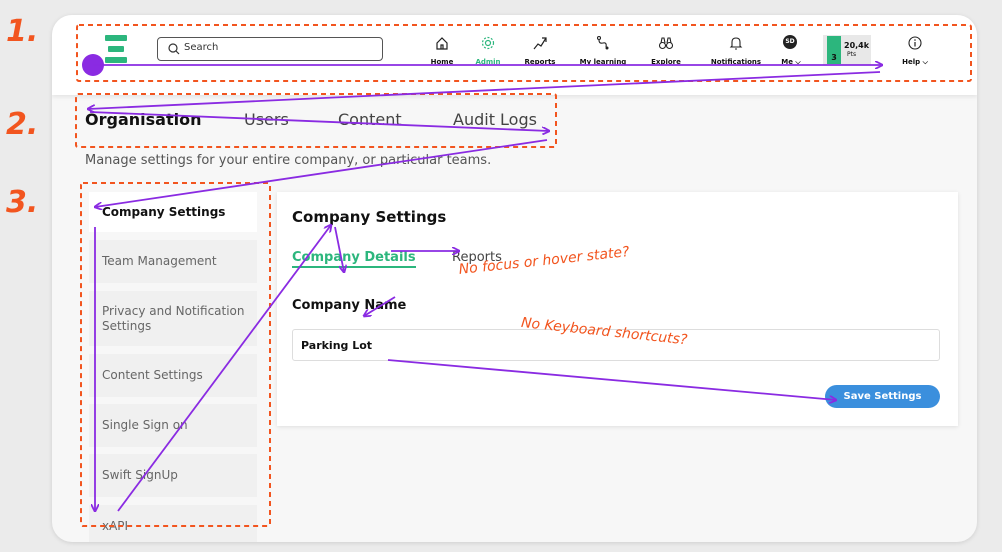 Image resolution: width=1002 pixels, height=552 pixels. What do you see at coordinates (22, 124) in the screenshot?
I see `step-label-2: 2.` at bounding box center [22, 124].